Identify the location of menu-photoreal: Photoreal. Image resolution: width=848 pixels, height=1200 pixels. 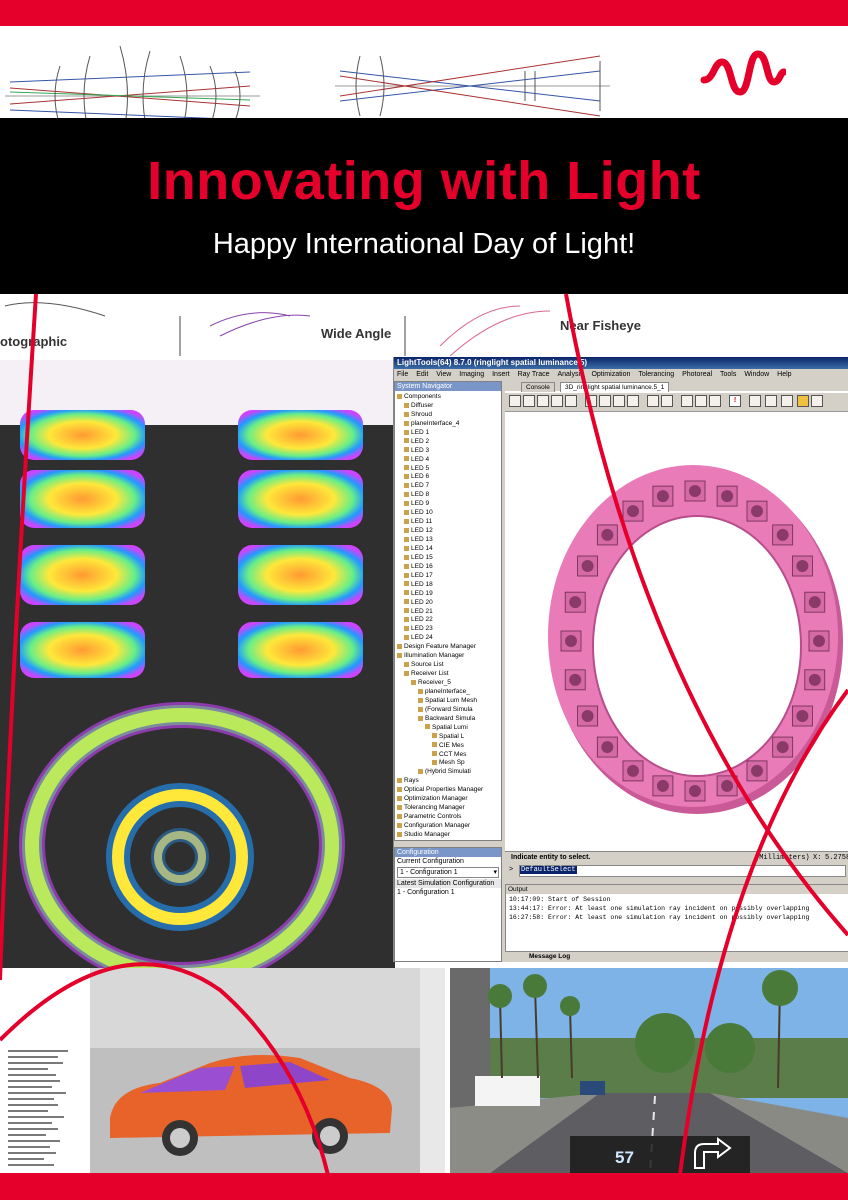
(697, 374).